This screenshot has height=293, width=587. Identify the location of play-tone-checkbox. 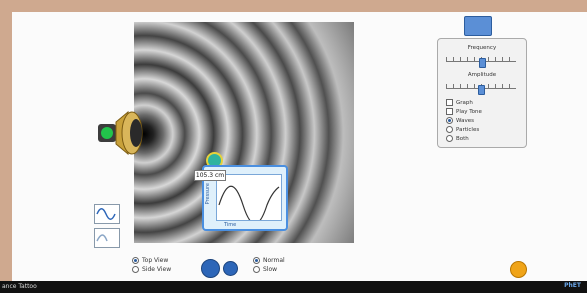
(449, 111).